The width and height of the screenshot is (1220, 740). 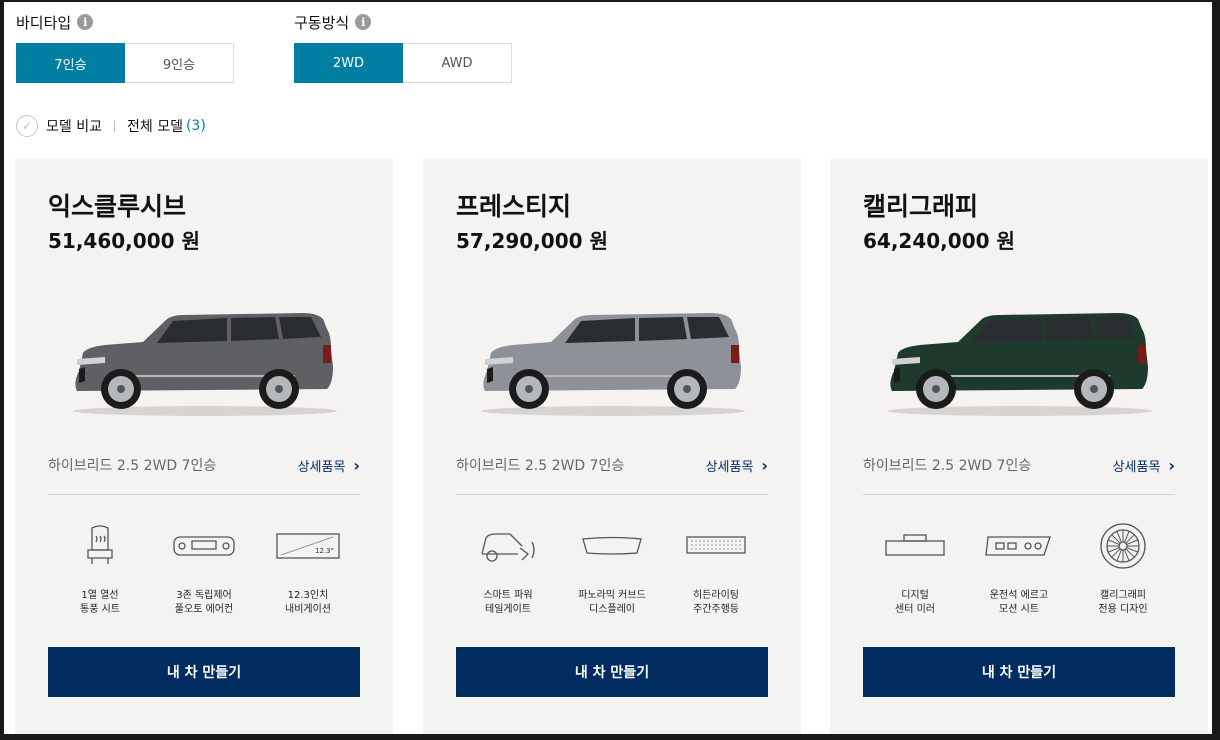 I want to click on feature-item: 운전석 에르고 모션 시트, so click(x=1019, y=569).